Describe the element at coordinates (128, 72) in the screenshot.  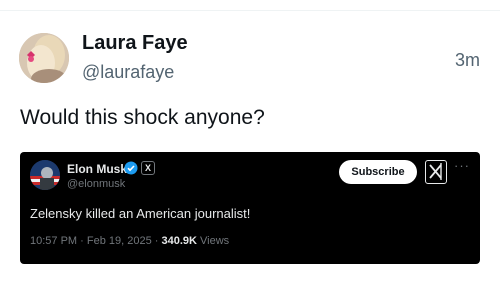
I see `author-handle: @laurafaye` at that location.